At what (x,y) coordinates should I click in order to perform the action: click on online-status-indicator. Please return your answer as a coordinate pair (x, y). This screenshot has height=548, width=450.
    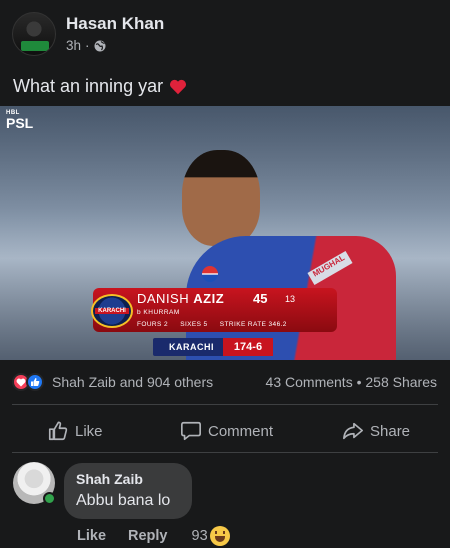
    Looking at the image, I should click on (49, 498).